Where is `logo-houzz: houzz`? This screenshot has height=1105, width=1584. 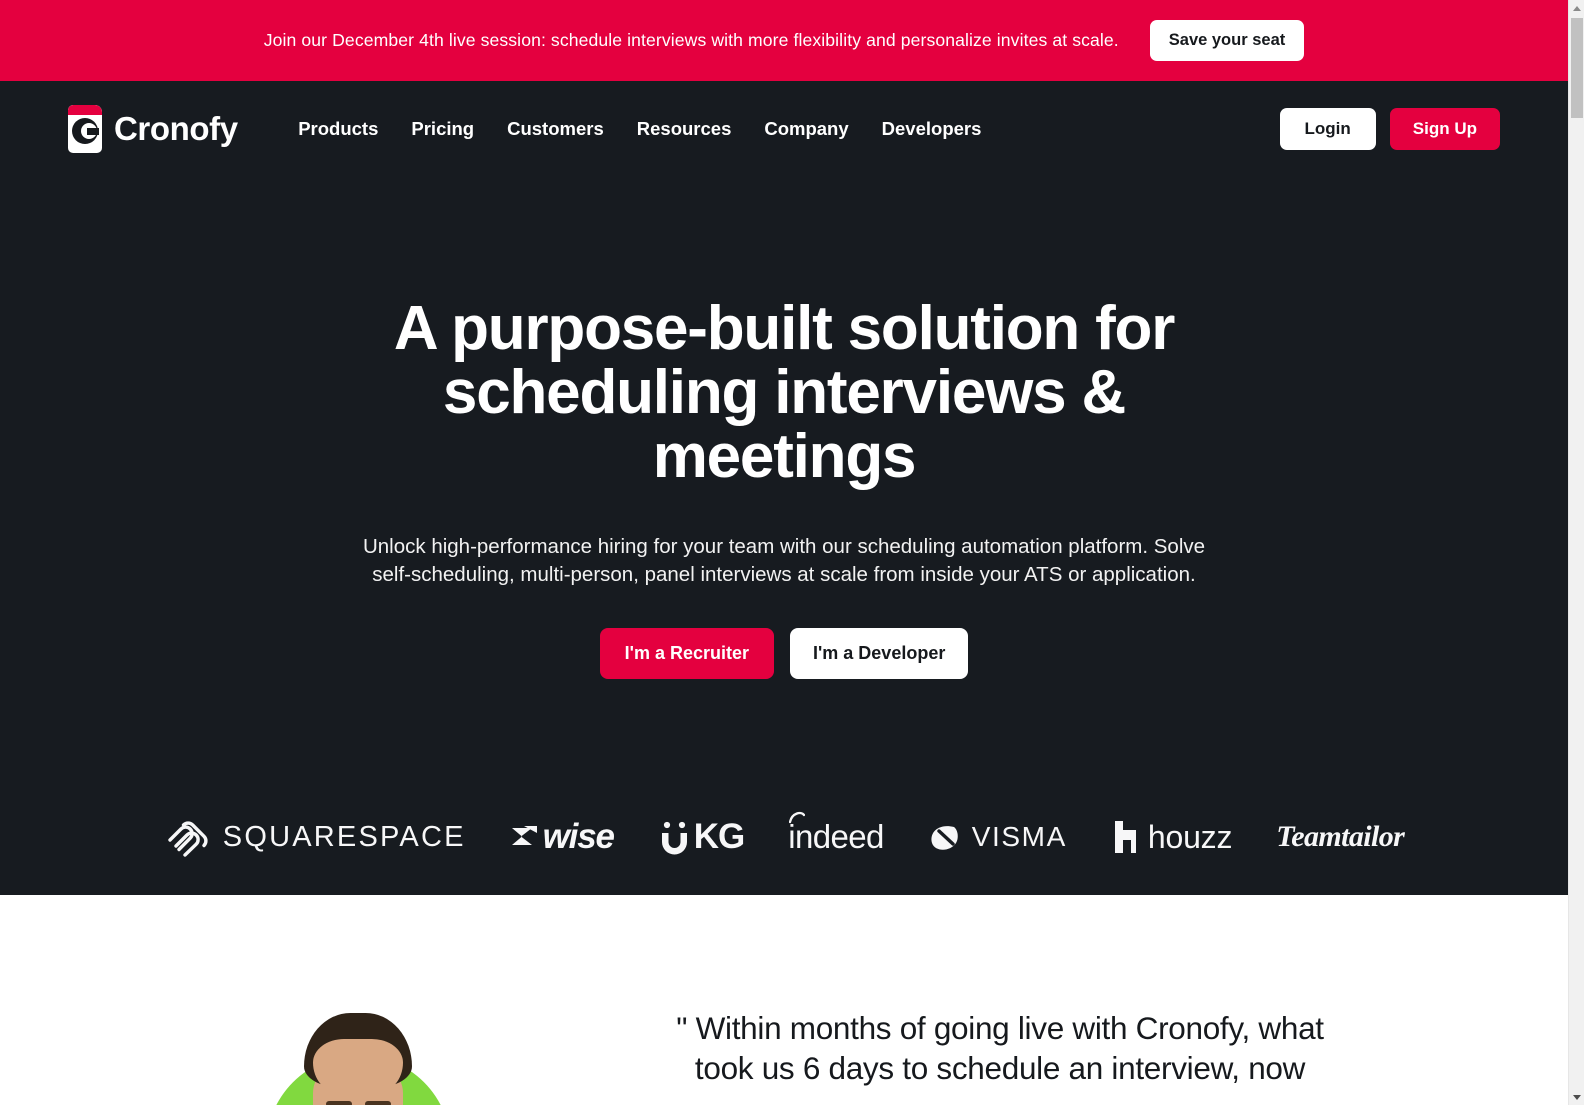
logo-houzz: houzz is located at coordinates (1171, 837).